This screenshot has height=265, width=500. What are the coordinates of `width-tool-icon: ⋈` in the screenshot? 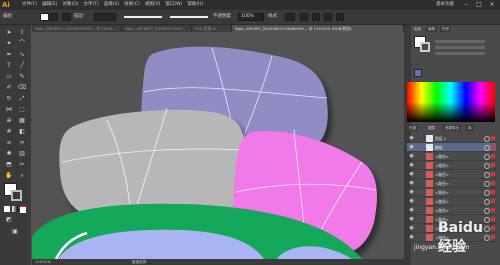 It's located at (9, 110).